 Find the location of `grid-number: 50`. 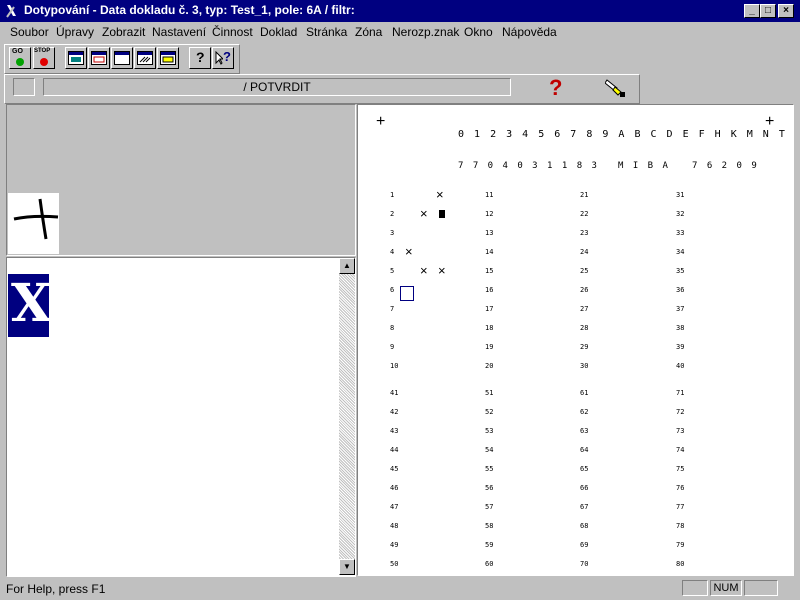

grid-number: 50 is located at coordinates (394, 564).